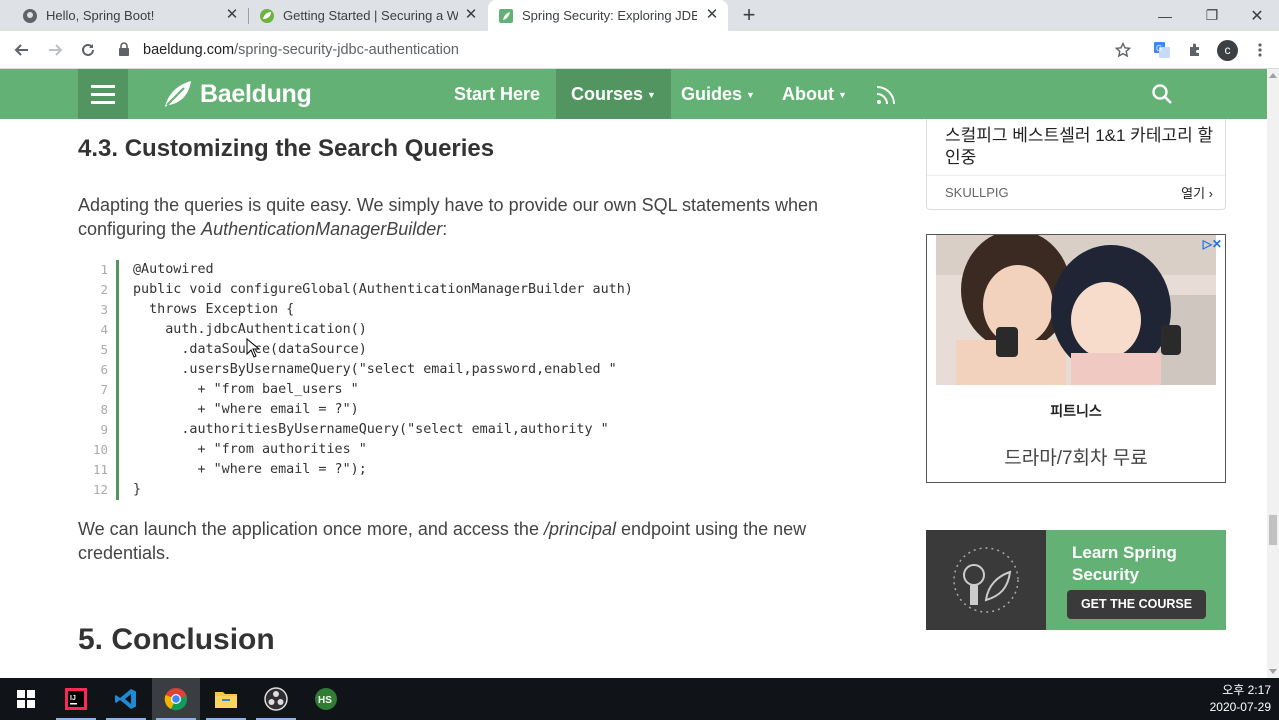 This screenshot has height=720, width=1279. What do you see at coordinates (1273, 671) in the screenshot?
I see `scroll-down-icon` at bounding box center [1273, 671].